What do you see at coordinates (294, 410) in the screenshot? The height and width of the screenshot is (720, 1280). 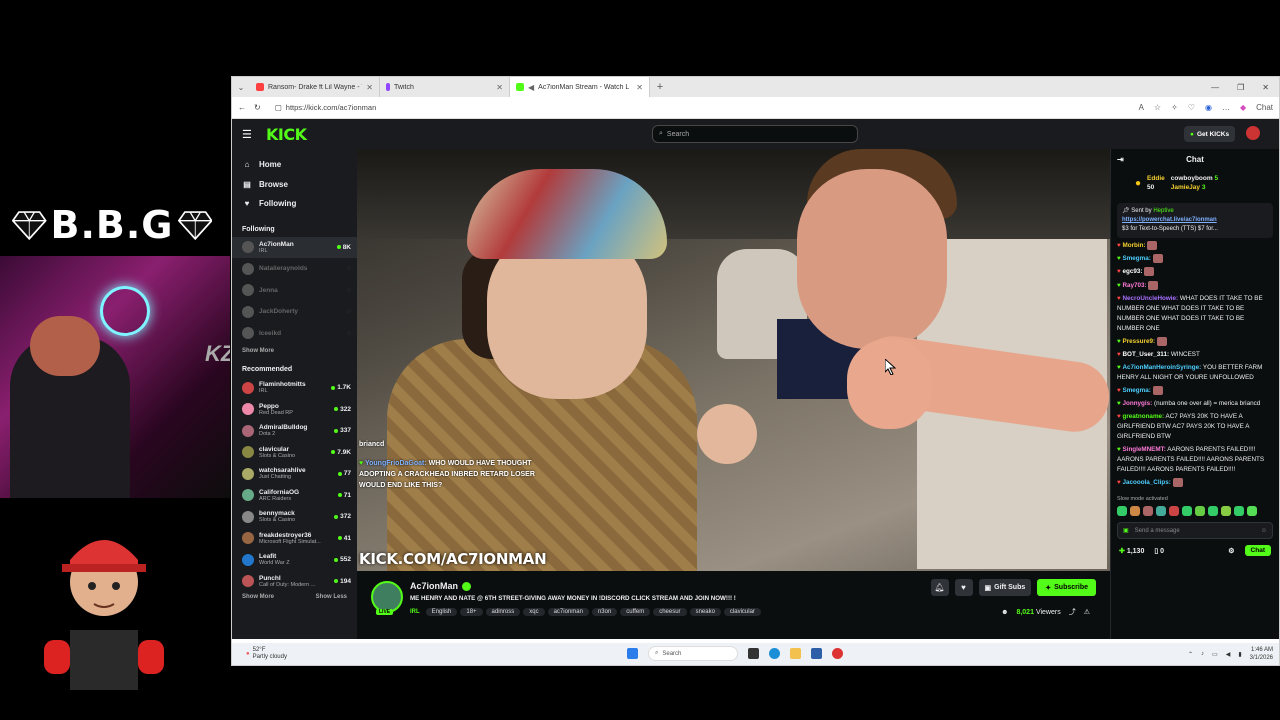 I see `channel-item: Peppo Red Dead RP 322` at bounding box center [294, 410].